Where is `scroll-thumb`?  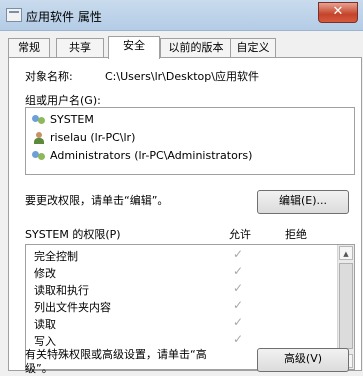 scroll-thumb is located at coordinates (346, 306).